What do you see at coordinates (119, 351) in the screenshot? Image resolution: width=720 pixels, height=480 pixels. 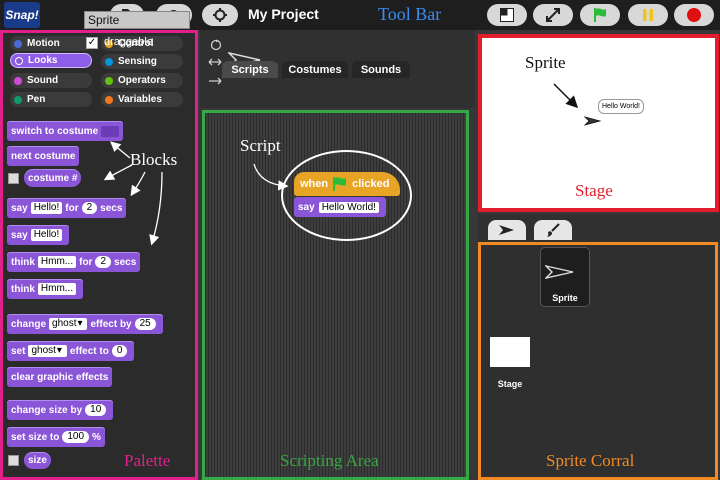 I see `effect-value-input: 0` at bounding box center [119, 351].